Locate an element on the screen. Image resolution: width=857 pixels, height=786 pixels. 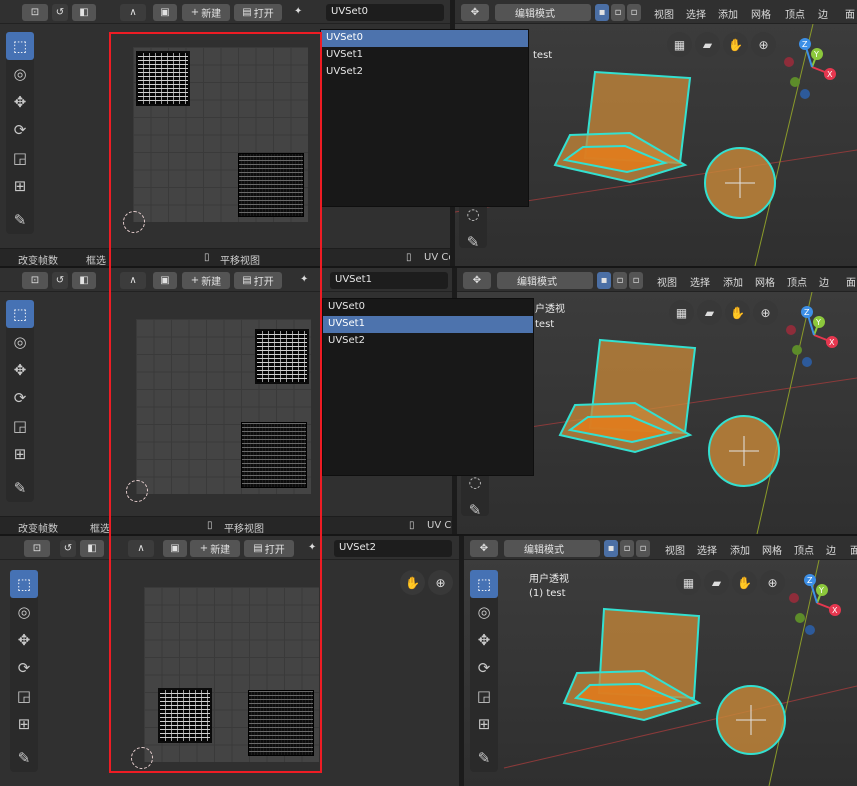
pin-icon: ✦ is located at coordinates (298, 11).